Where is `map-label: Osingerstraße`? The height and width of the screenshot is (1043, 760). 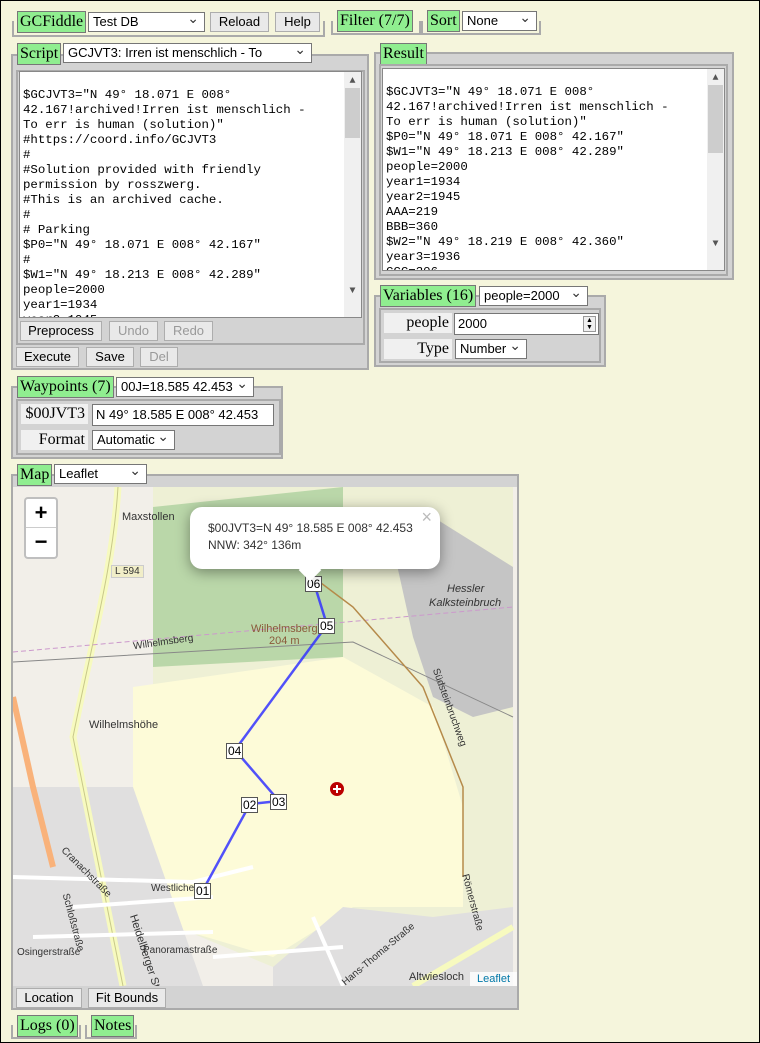 map-label: Osingerstraße is located at coordinates (49, 952).